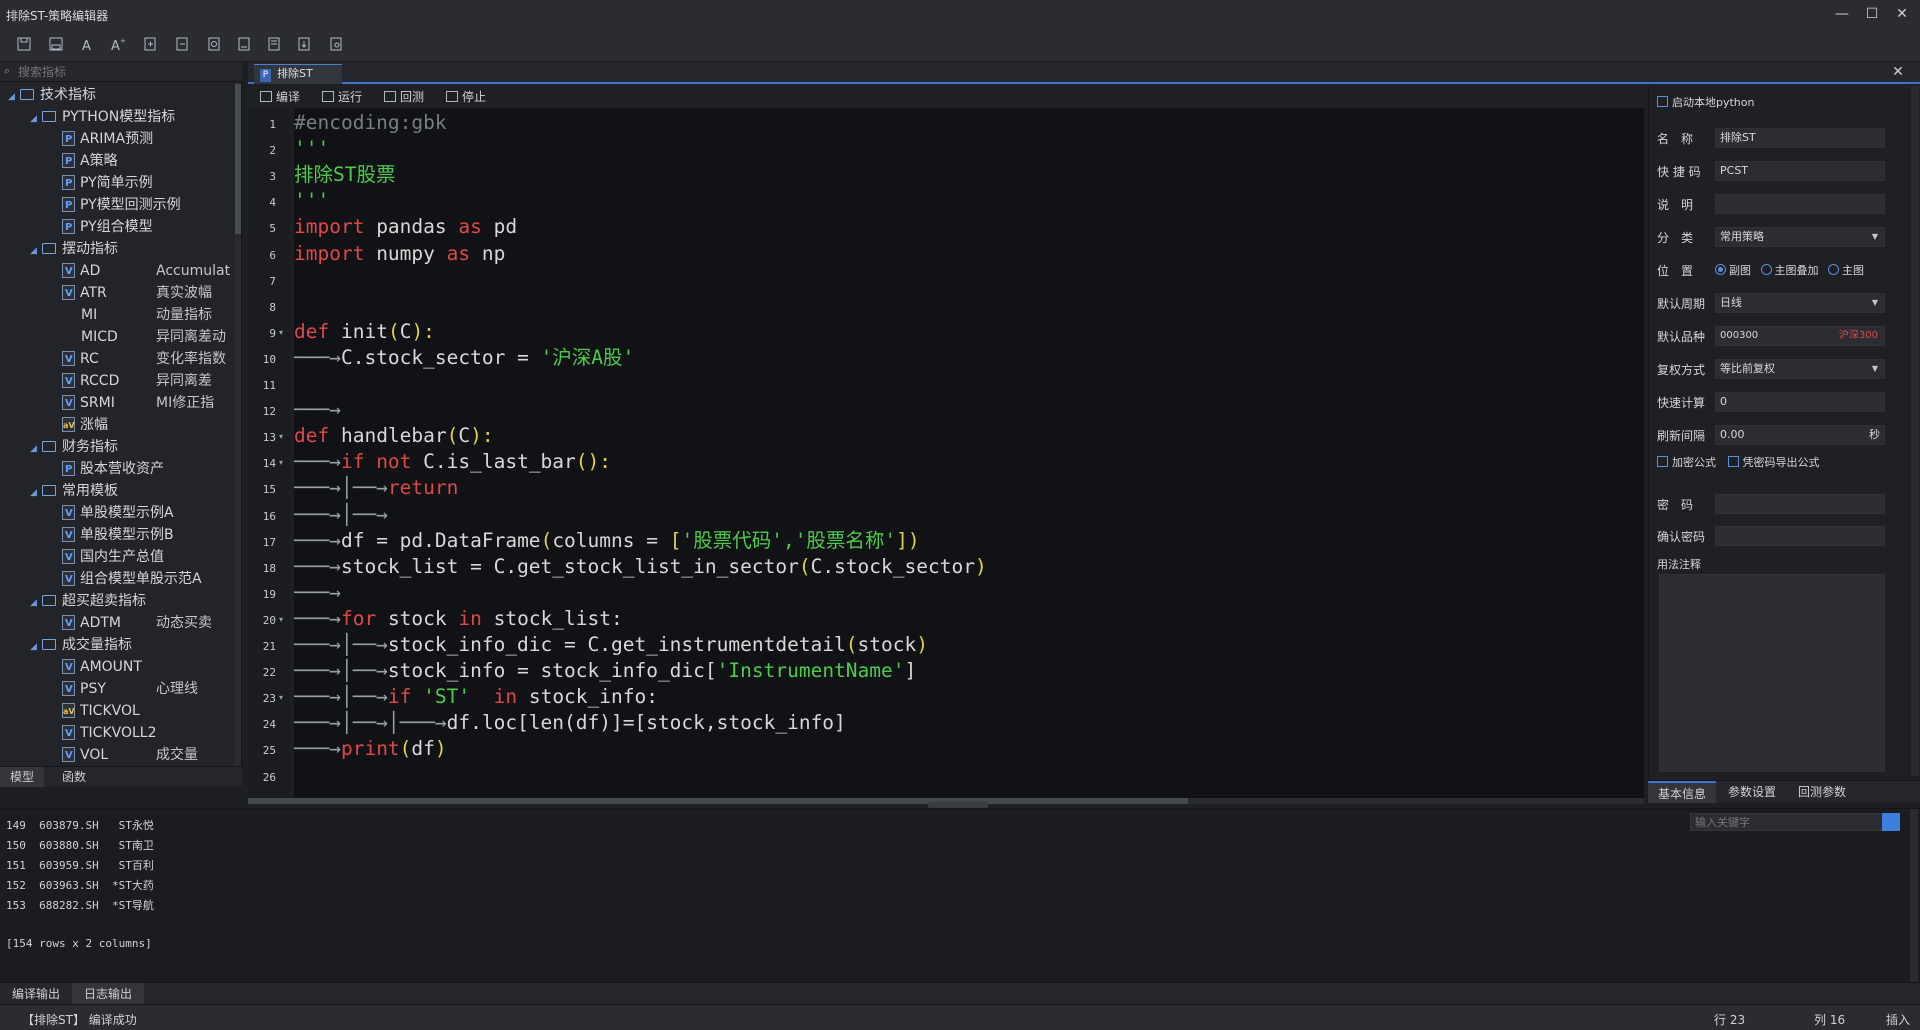 The height and width of the screenshot is (1030, 1920). I want to click on password-field, so click(1800, 504).